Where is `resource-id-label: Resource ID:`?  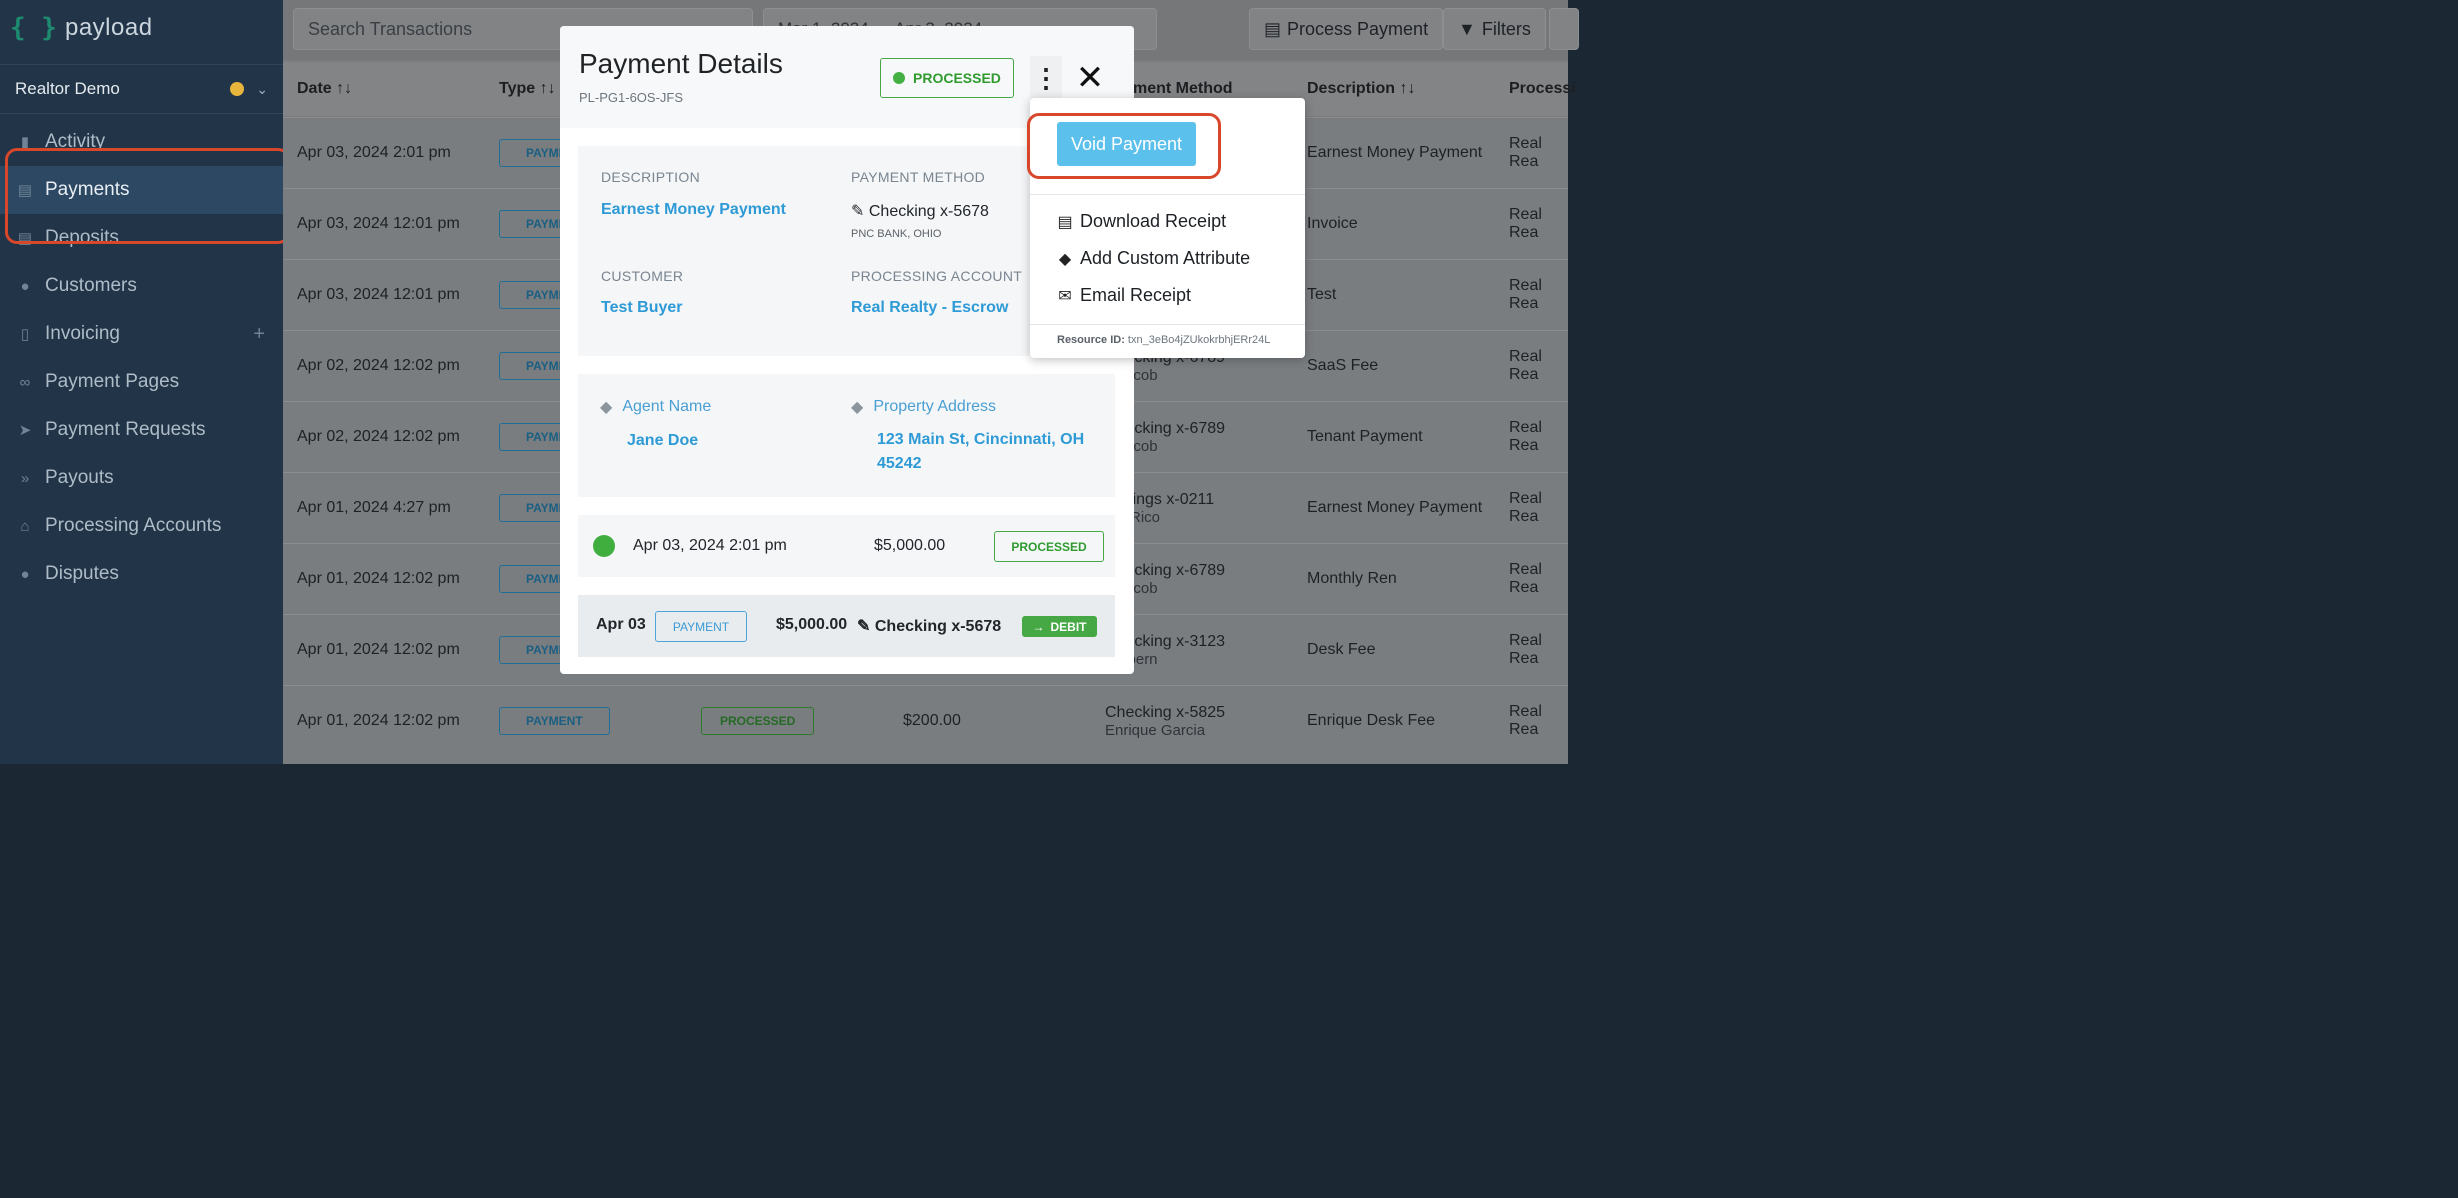 resource-id-label: Resource ID: is located at coordinates (1091, 340).